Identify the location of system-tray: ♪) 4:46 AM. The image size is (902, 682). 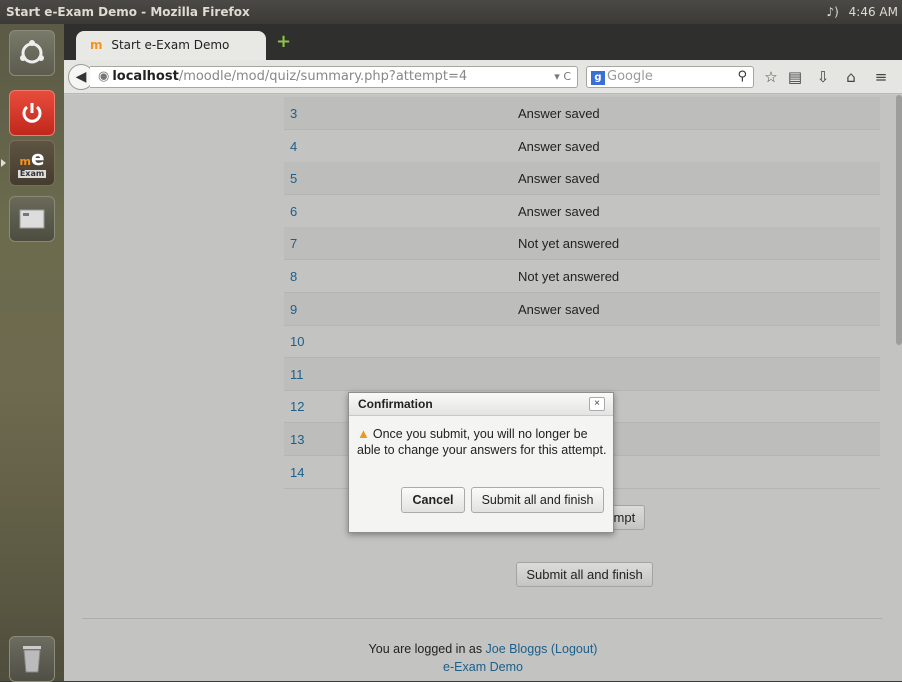
(860, 12).